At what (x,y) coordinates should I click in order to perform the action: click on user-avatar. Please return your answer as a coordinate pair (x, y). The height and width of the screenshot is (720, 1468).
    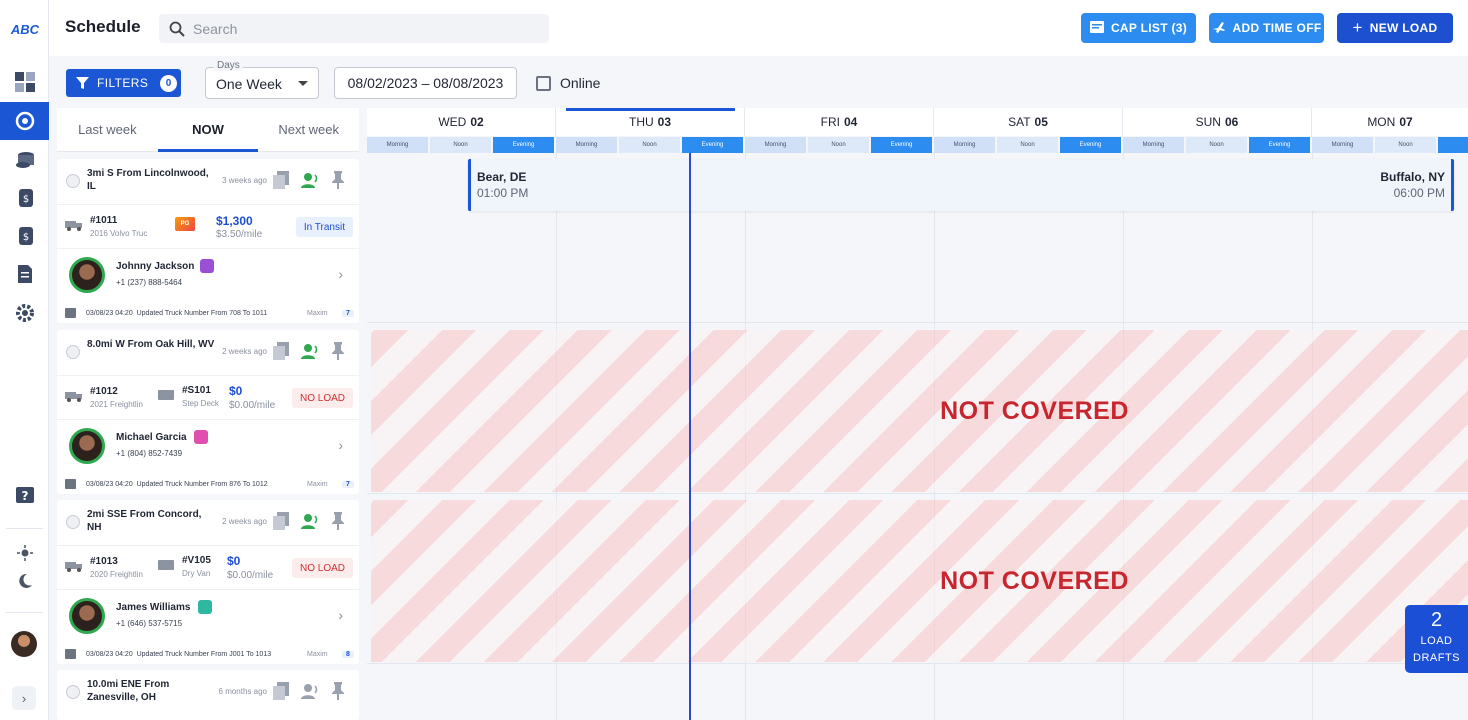
    Looking at the image, I should click on (24, 644).